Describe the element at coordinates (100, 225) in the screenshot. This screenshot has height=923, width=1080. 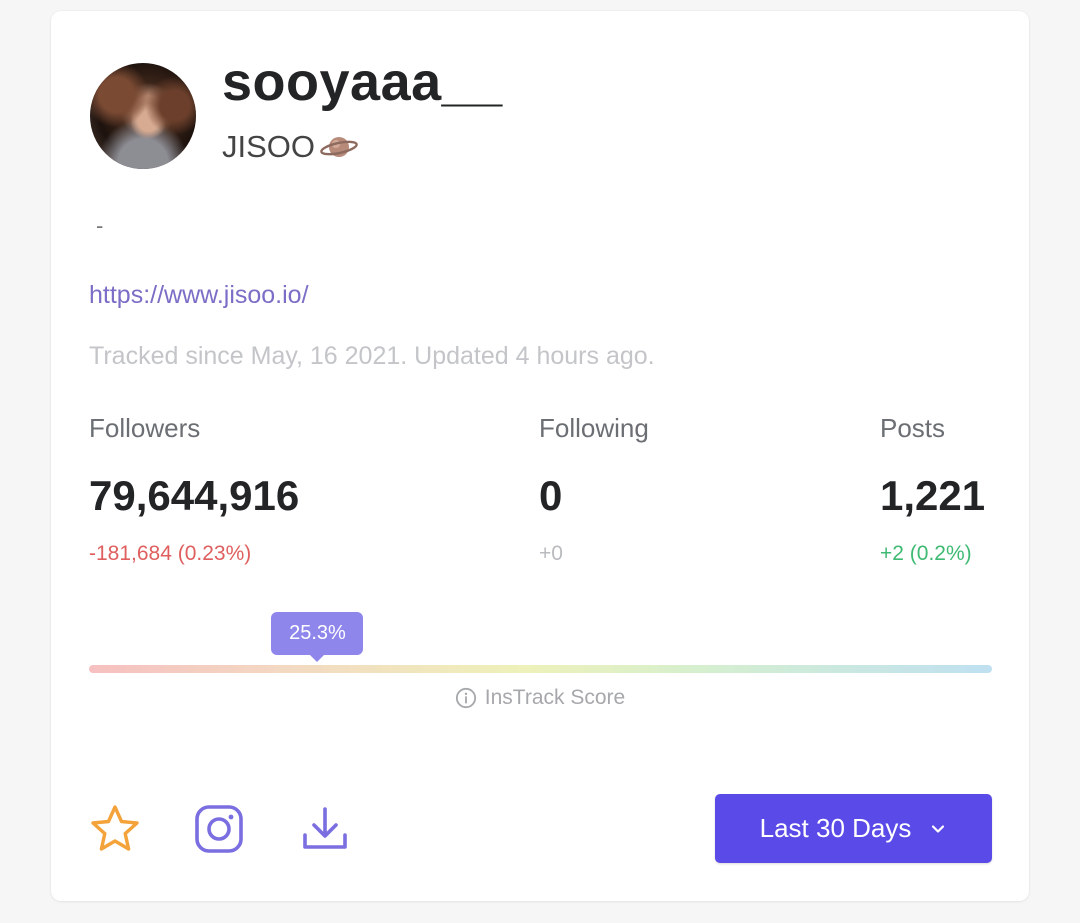
I see `bio-text: -` at that location.